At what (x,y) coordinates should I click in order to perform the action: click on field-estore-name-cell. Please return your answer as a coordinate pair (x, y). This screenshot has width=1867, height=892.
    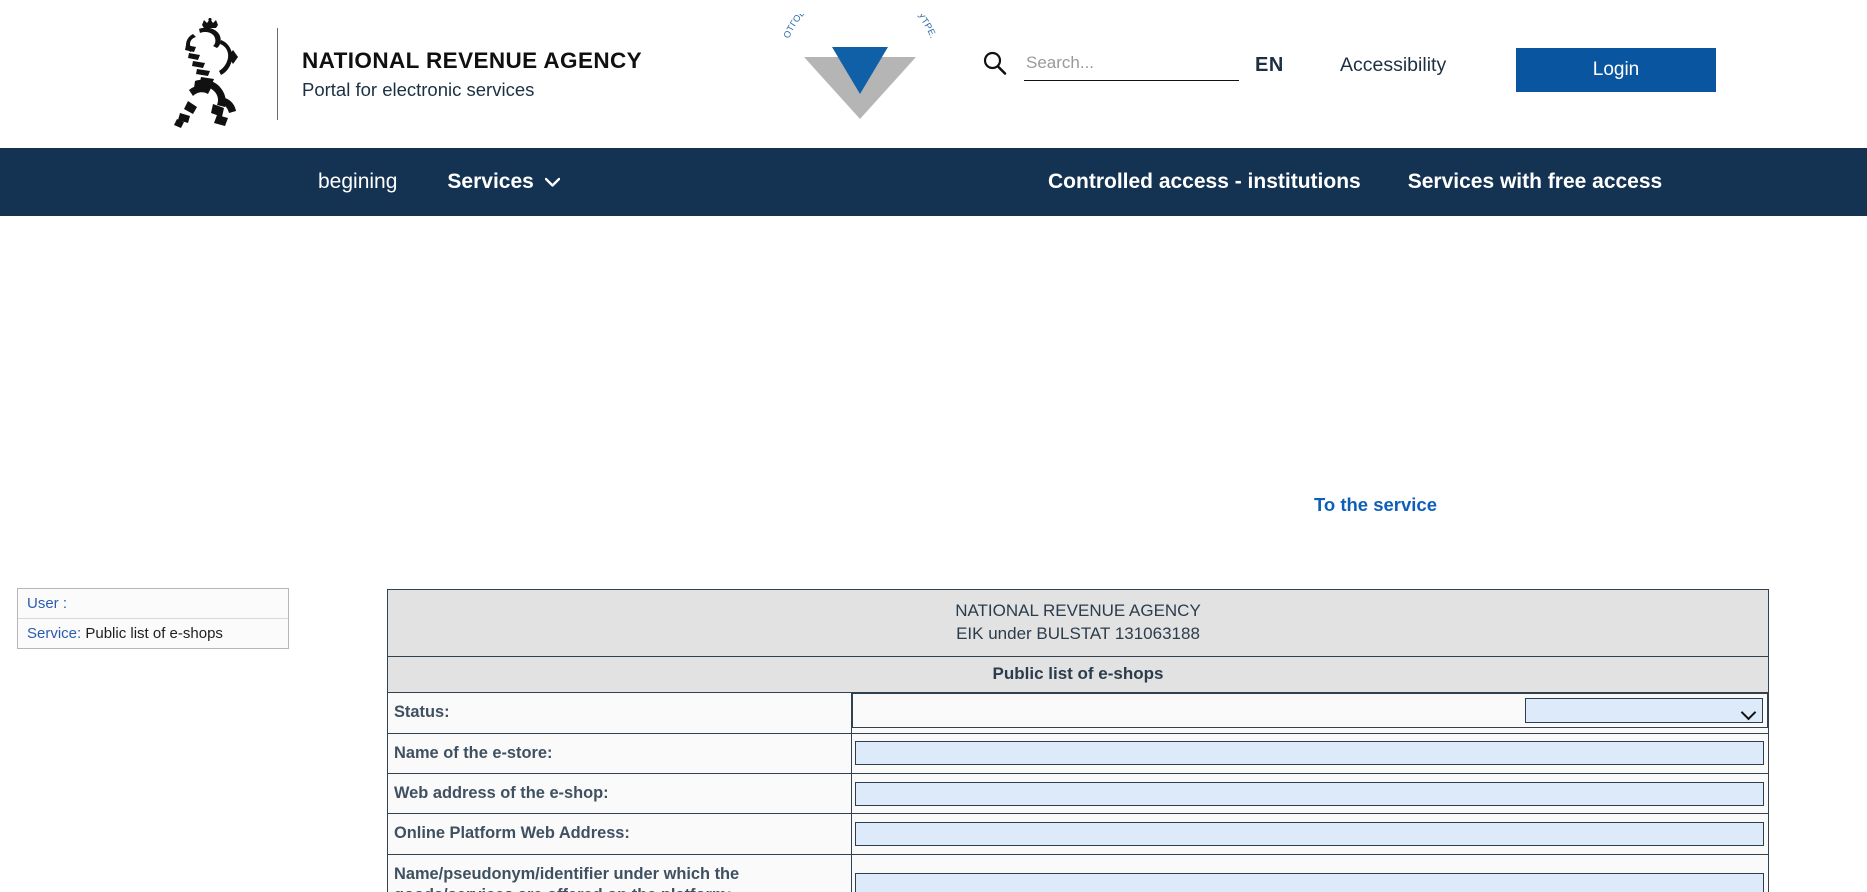
    Looking at the image, I should click on (1310, 753).